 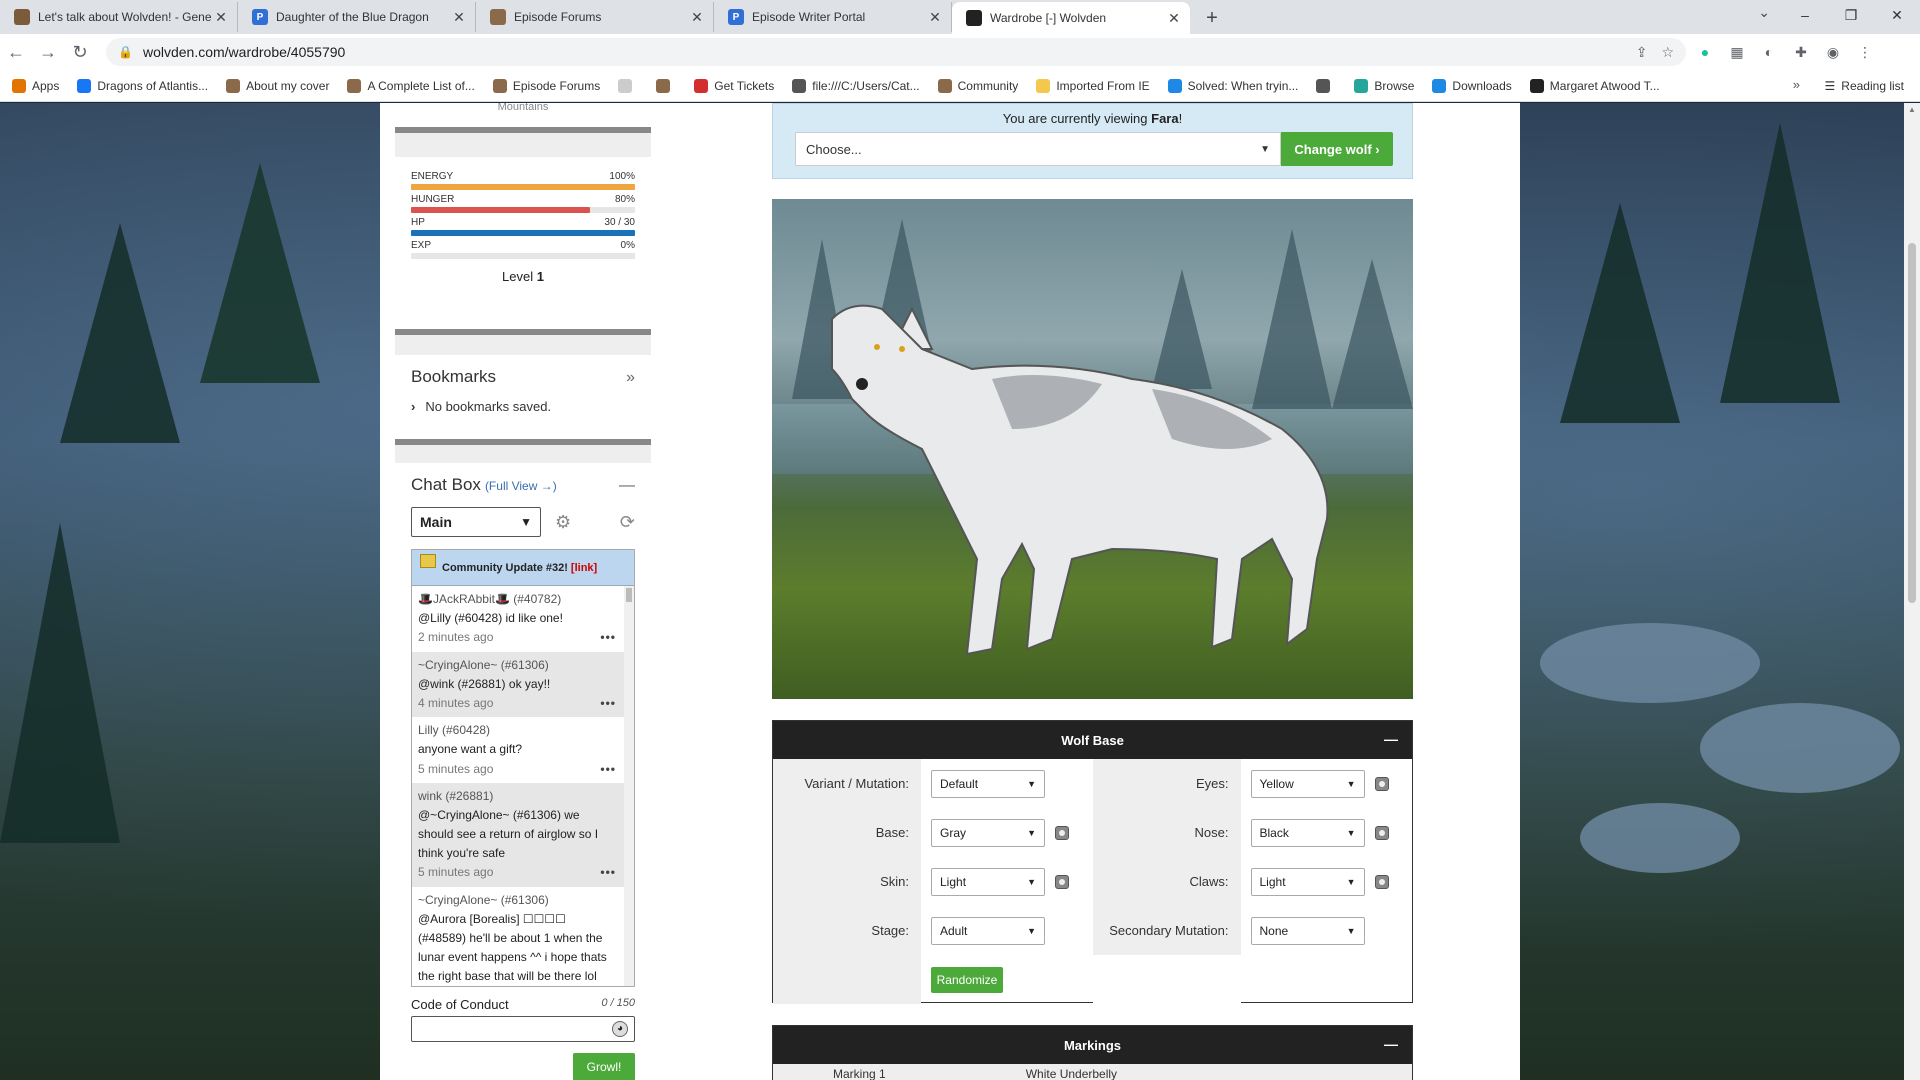 I want to click on announcement-link: [link], so click(x=584, y=568).